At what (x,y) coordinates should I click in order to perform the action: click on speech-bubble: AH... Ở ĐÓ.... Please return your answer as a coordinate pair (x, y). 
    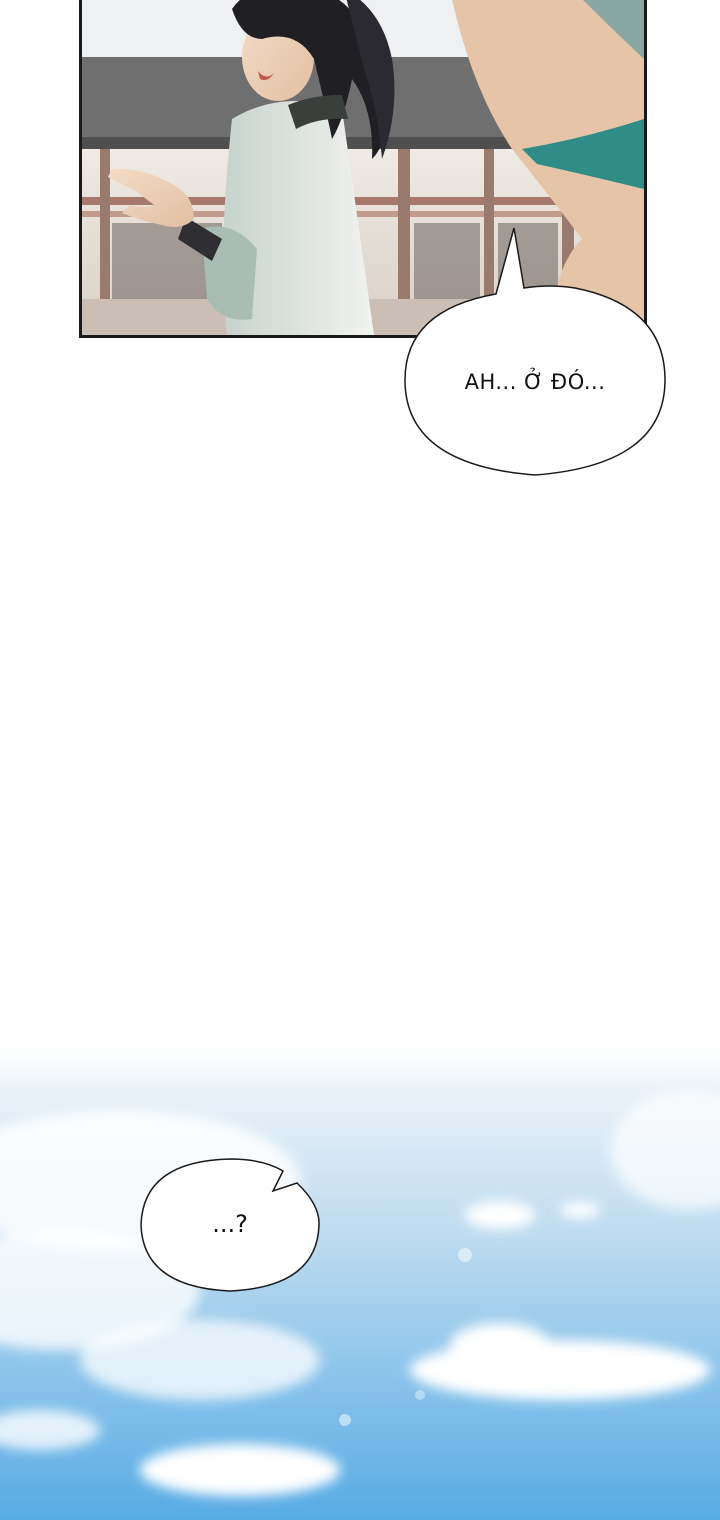
    Looking at the image, I should click on (535, 350).